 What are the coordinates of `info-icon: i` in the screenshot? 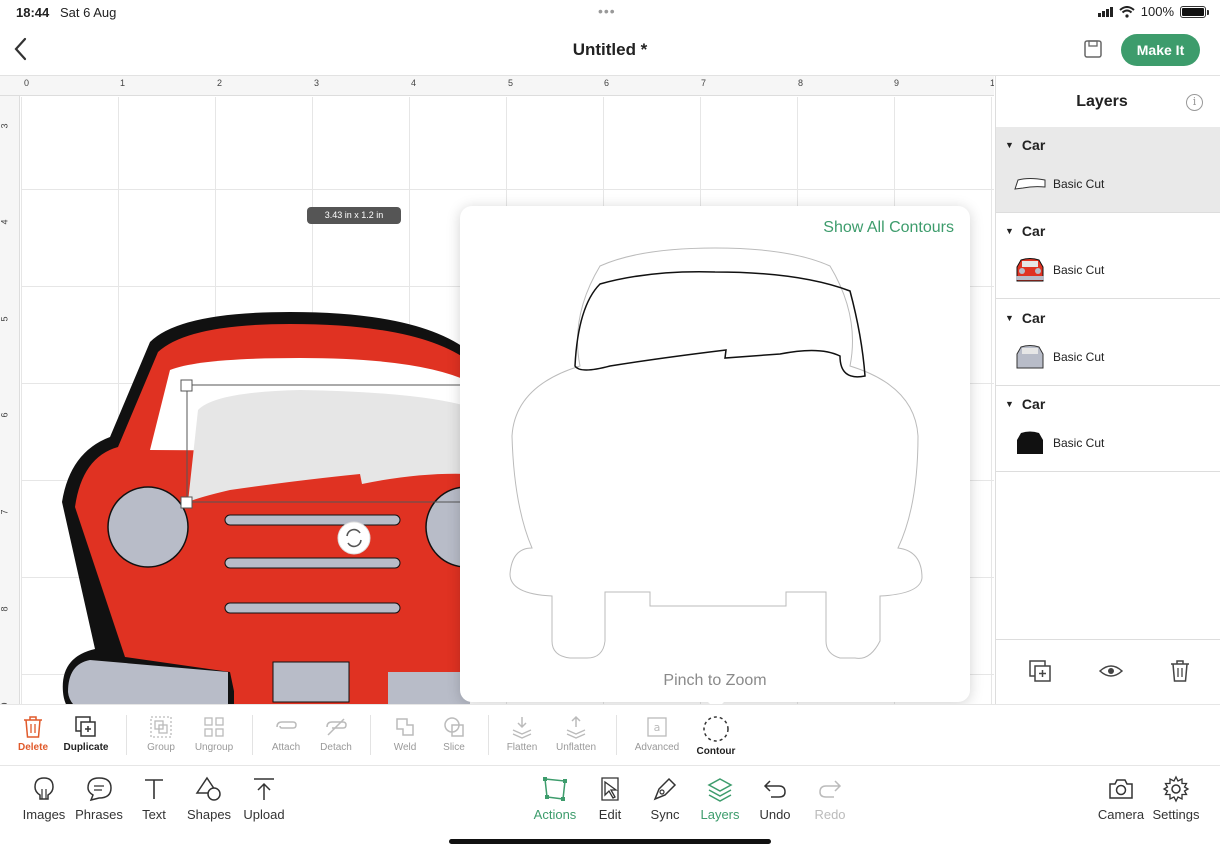 It's located at (1194, 102).